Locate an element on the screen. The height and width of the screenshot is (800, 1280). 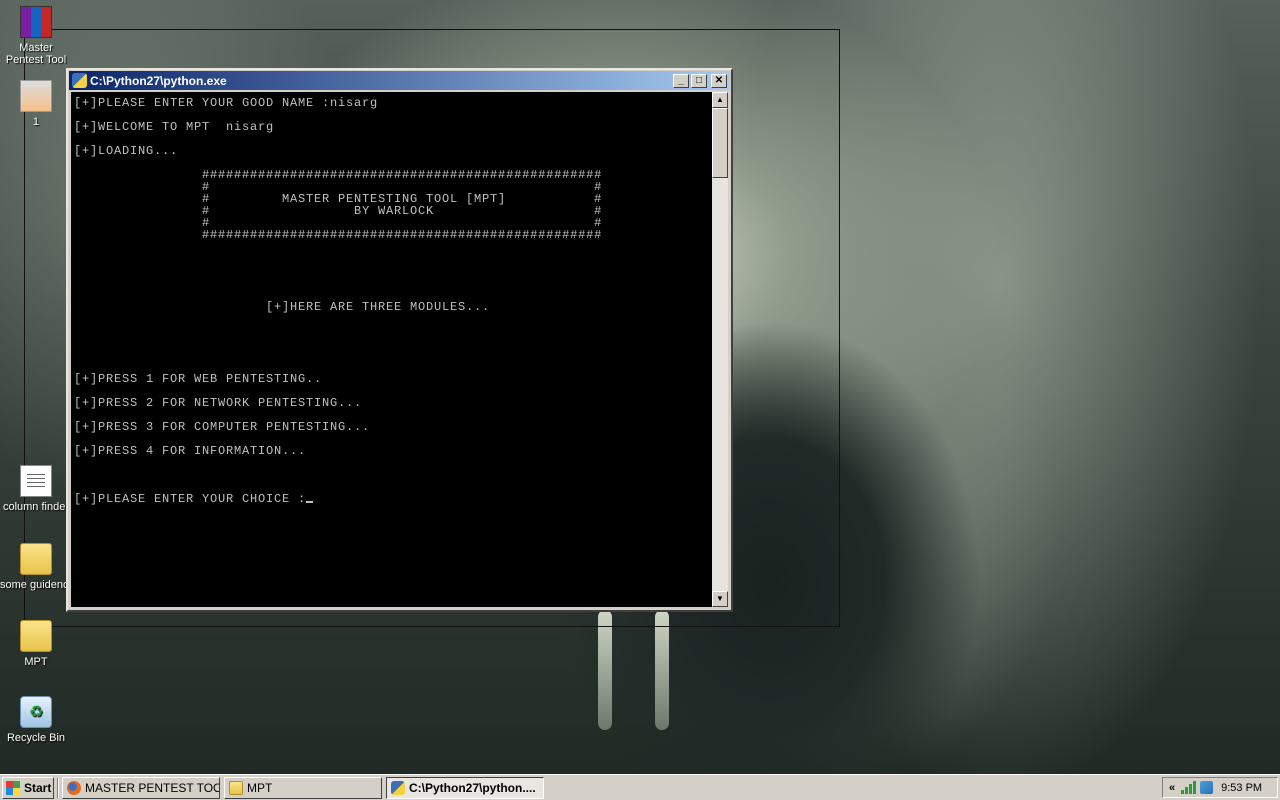
console-line: [+]PLEASE ENTER YOUR GOOD NAME :nisarg is located at coordinates (226, 103).